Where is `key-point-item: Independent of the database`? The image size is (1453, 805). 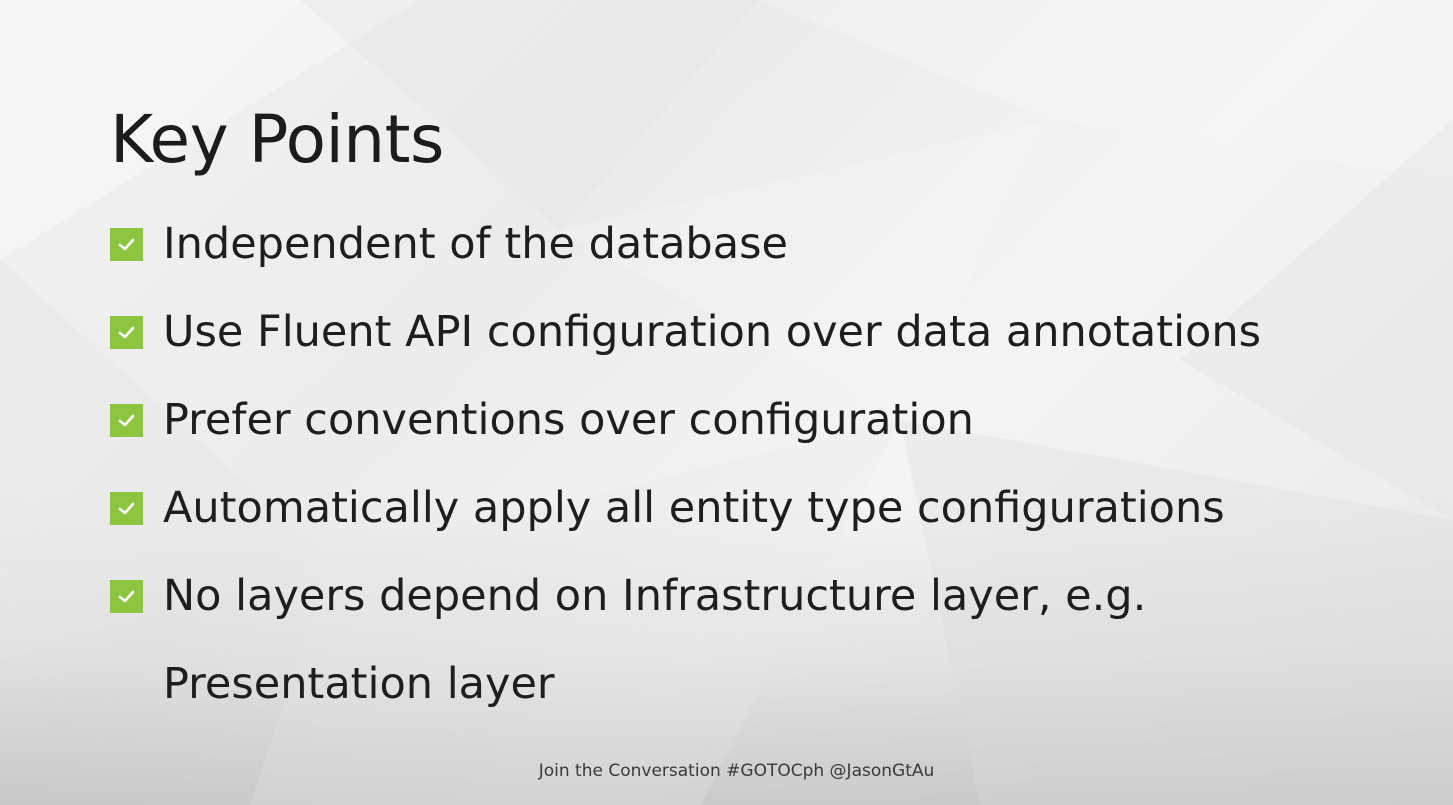 key-point-item: Independent of the database is located at coordinates (760, 244).